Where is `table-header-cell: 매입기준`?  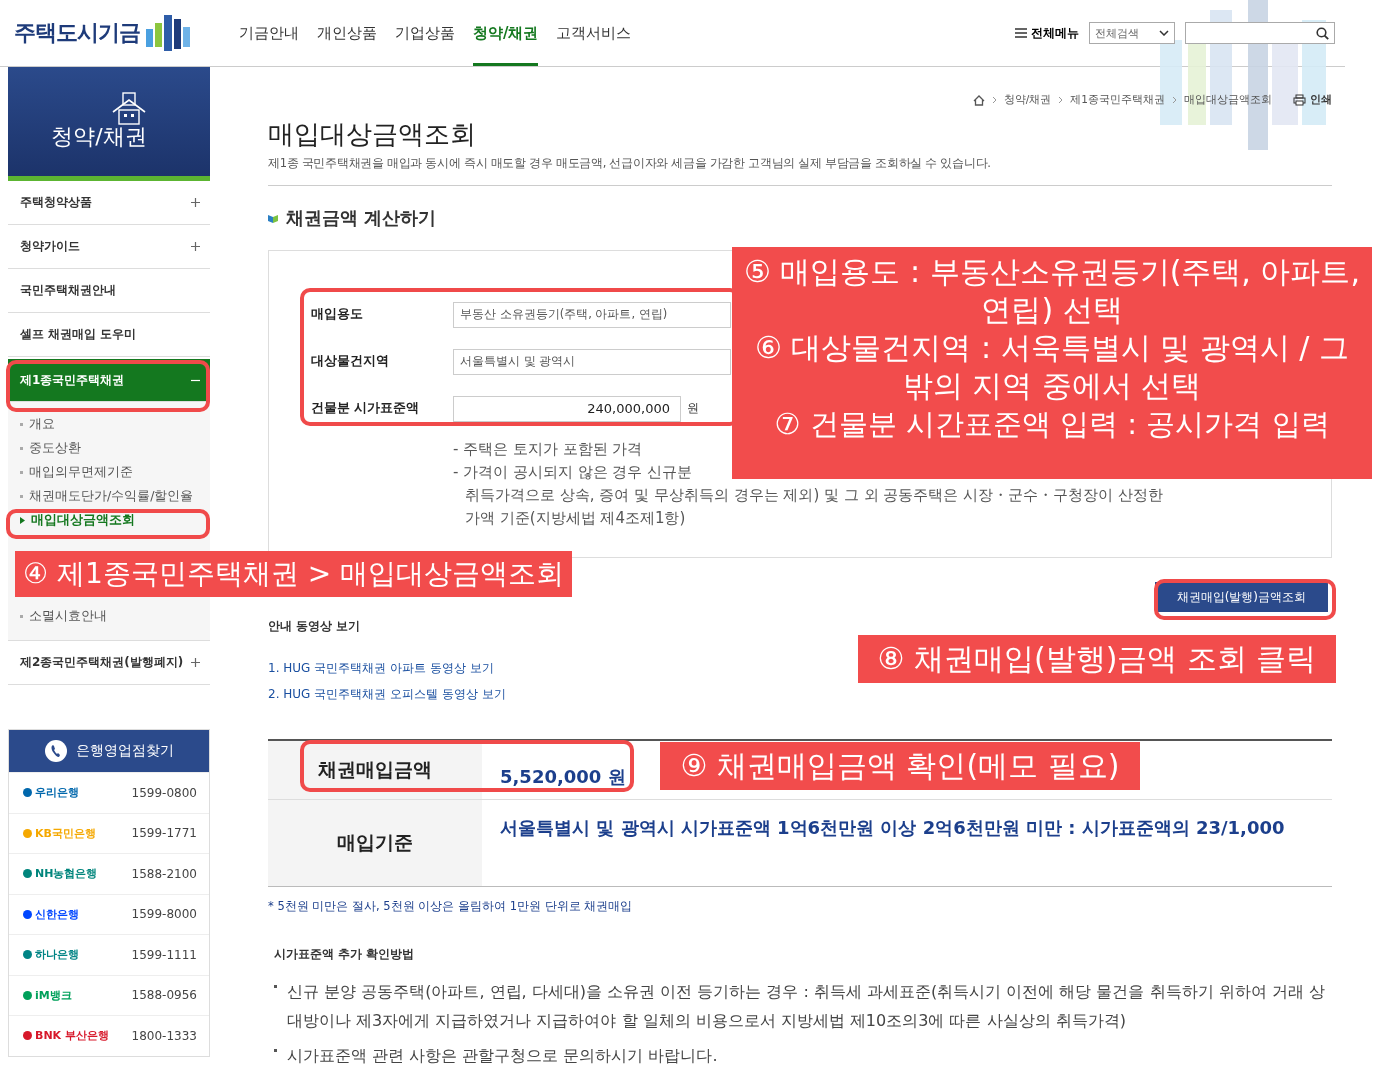
table-header-cell: 매입기준 is located at coordinates (375, 843).